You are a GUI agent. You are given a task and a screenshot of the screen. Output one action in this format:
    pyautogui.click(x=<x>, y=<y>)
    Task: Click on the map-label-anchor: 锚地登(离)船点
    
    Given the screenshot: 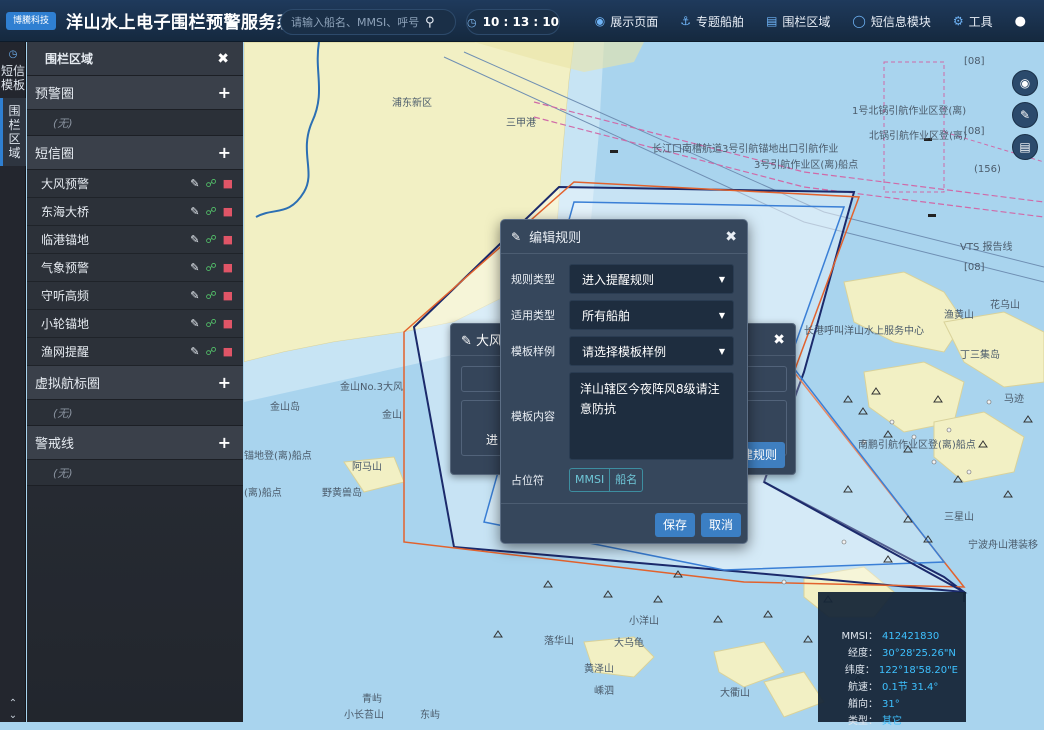 What is the action you would take?
    pyautogui.click(x=278, y=456)
    